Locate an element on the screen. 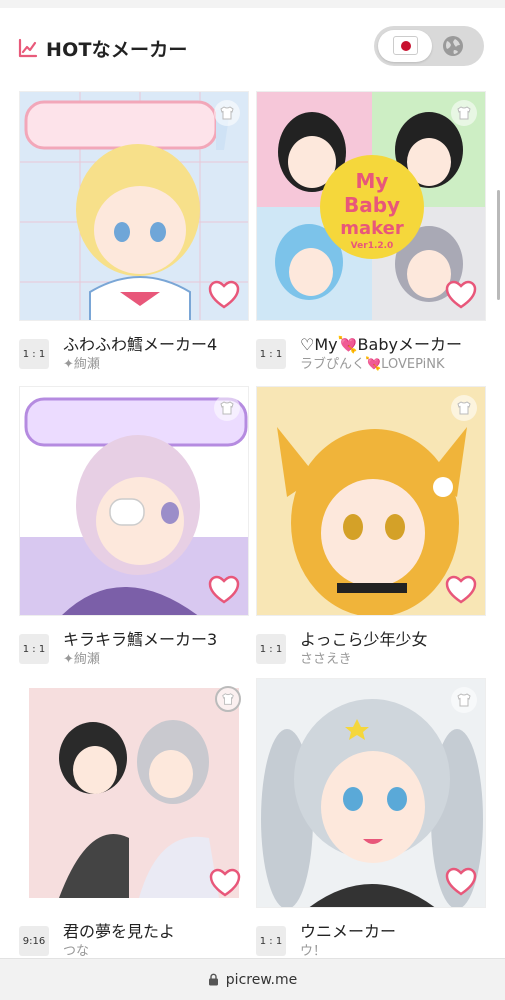 The width and height of the screenshot is (505, 1000). svg-text: Ver1.2.0 is located at coordinates (372, 246).